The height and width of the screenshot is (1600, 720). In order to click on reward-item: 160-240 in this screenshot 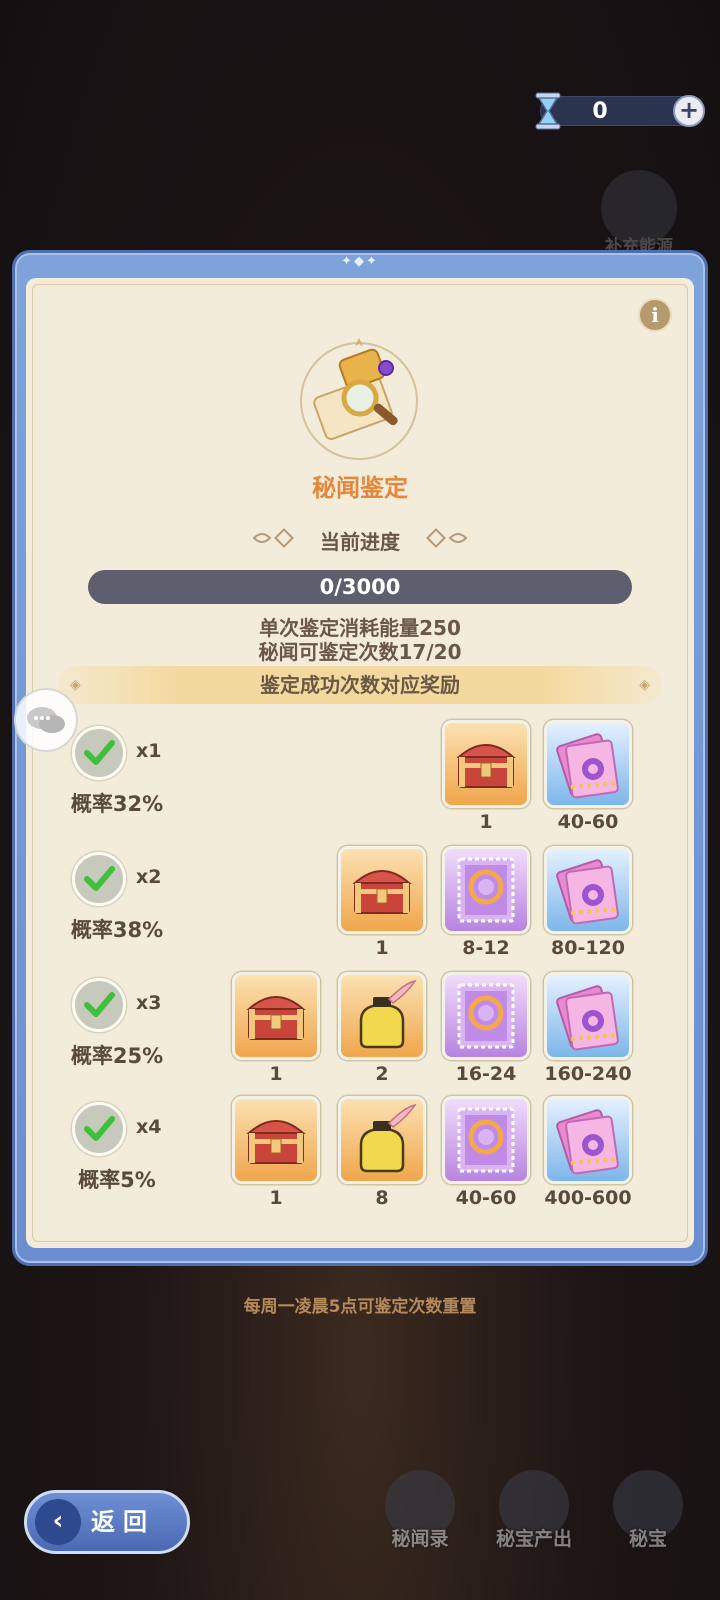, I will do `click(588, 1028)`.